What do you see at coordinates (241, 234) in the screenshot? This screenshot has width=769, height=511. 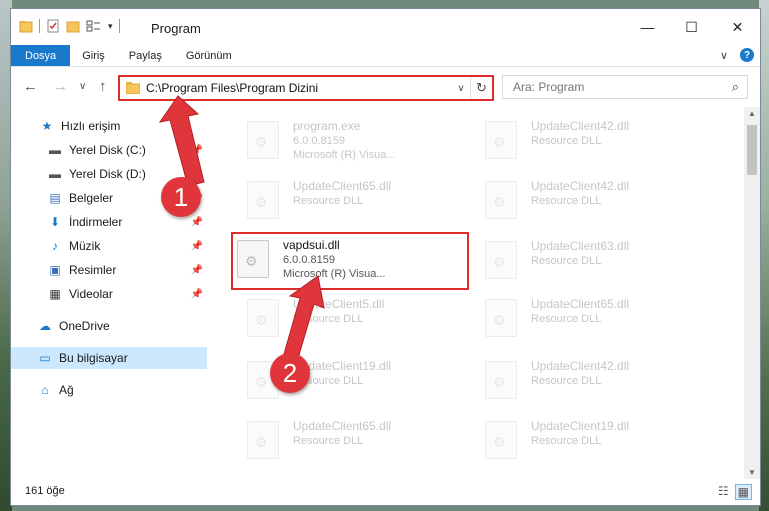 I see `annotation-overlay` at bounding box center [241, 234].